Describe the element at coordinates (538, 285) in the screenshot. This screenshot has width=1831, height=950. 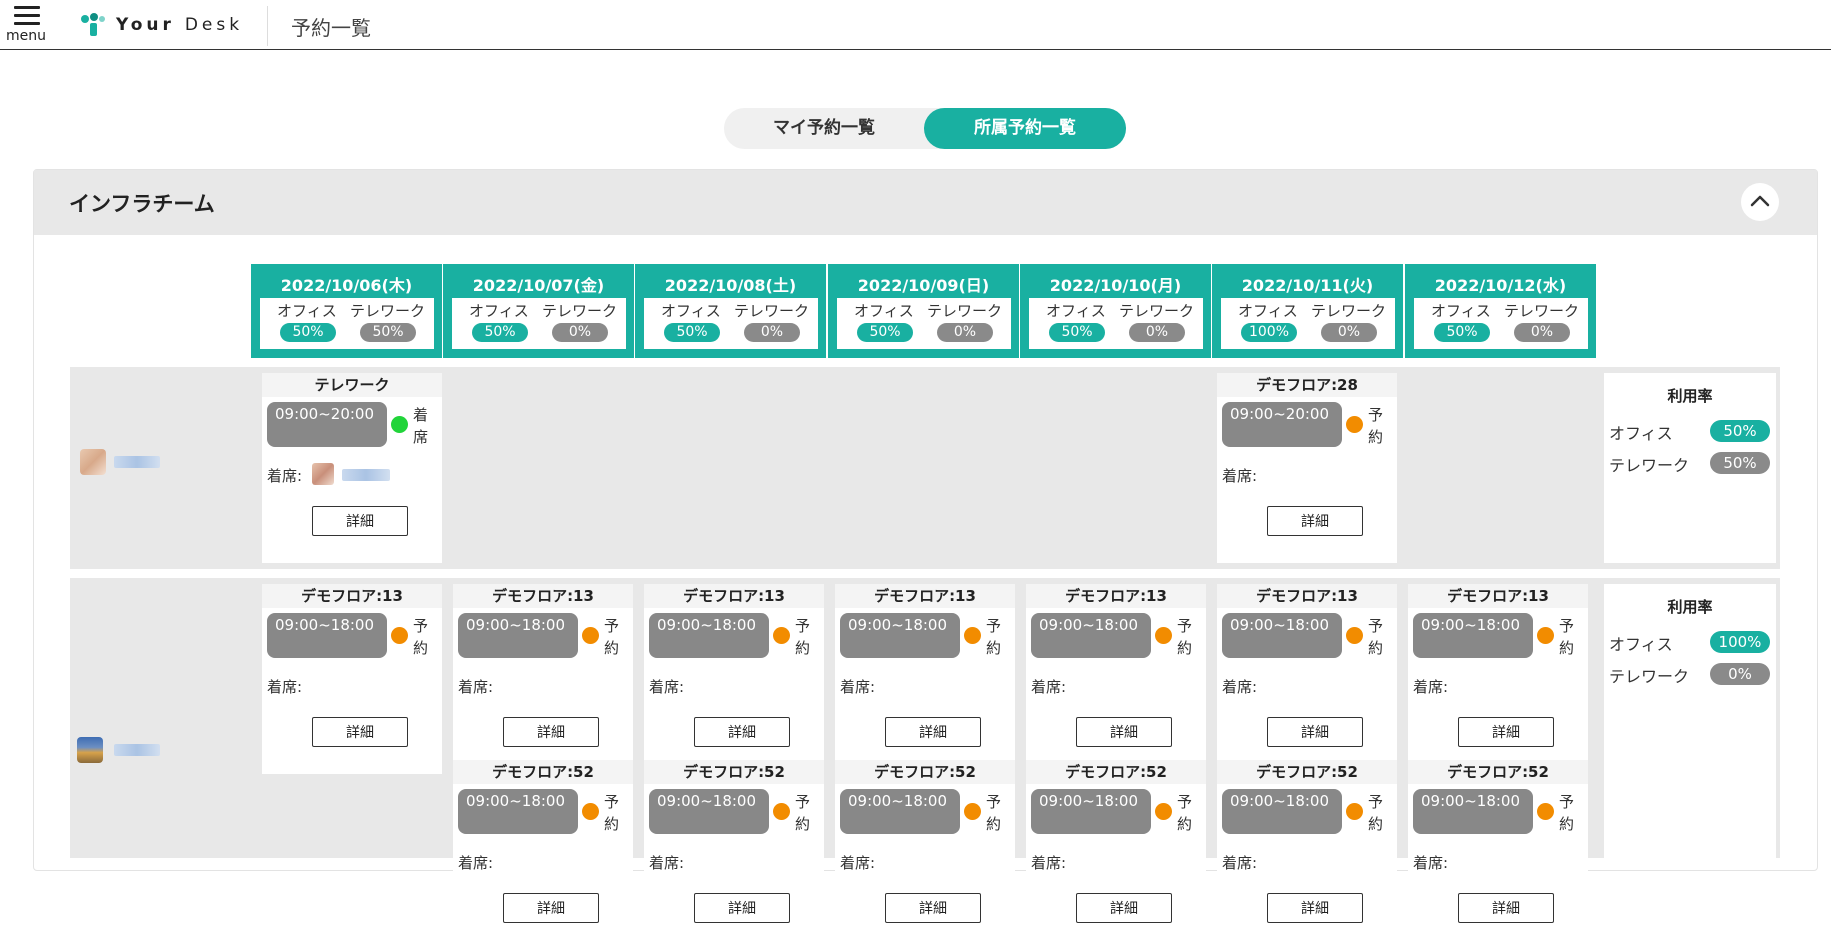
I see `date-label: 2022/10/07(金)` at that location.